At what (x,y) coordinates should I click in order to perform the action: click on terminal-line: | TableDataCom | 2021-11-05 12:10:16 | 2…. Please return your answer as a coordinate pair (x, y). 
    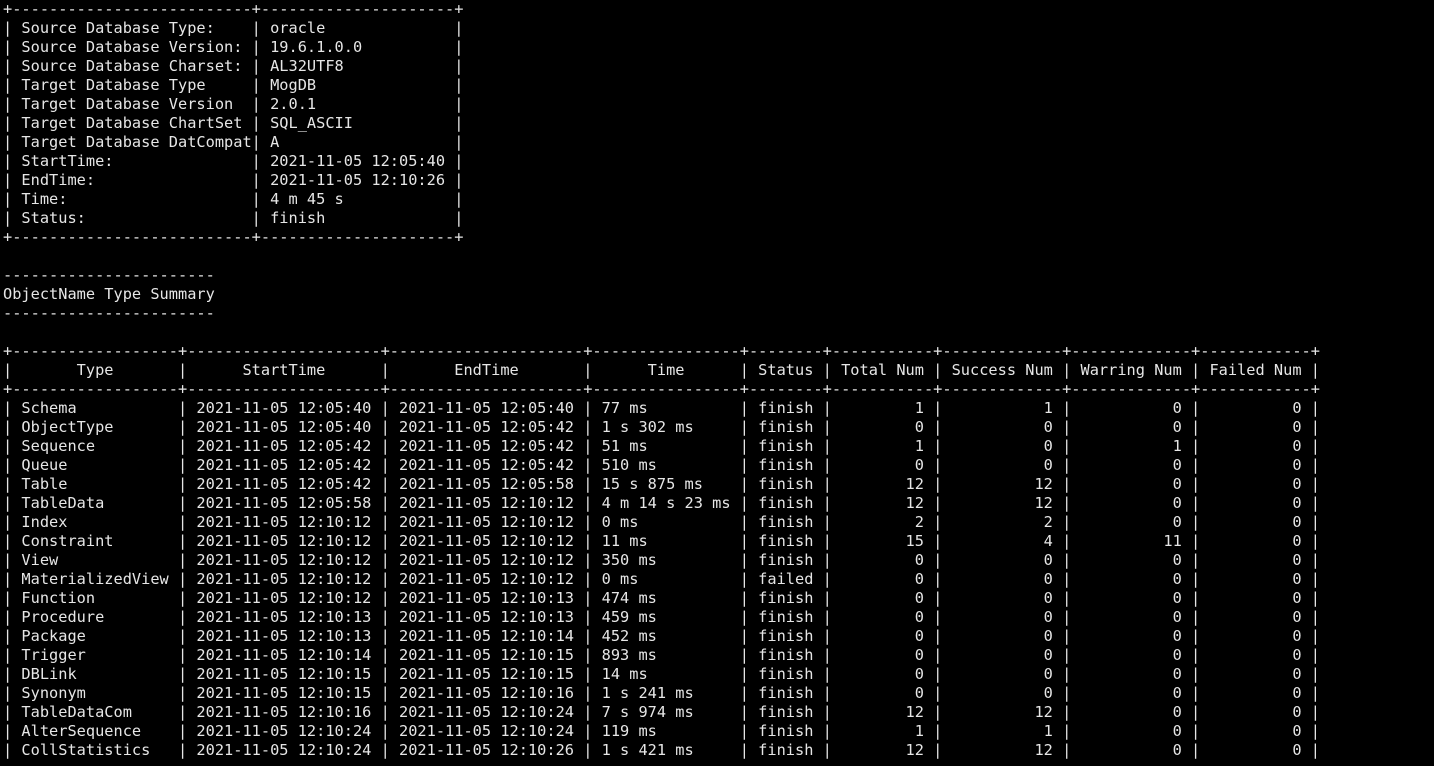
    Looking at the image, I should click on (661, 712).